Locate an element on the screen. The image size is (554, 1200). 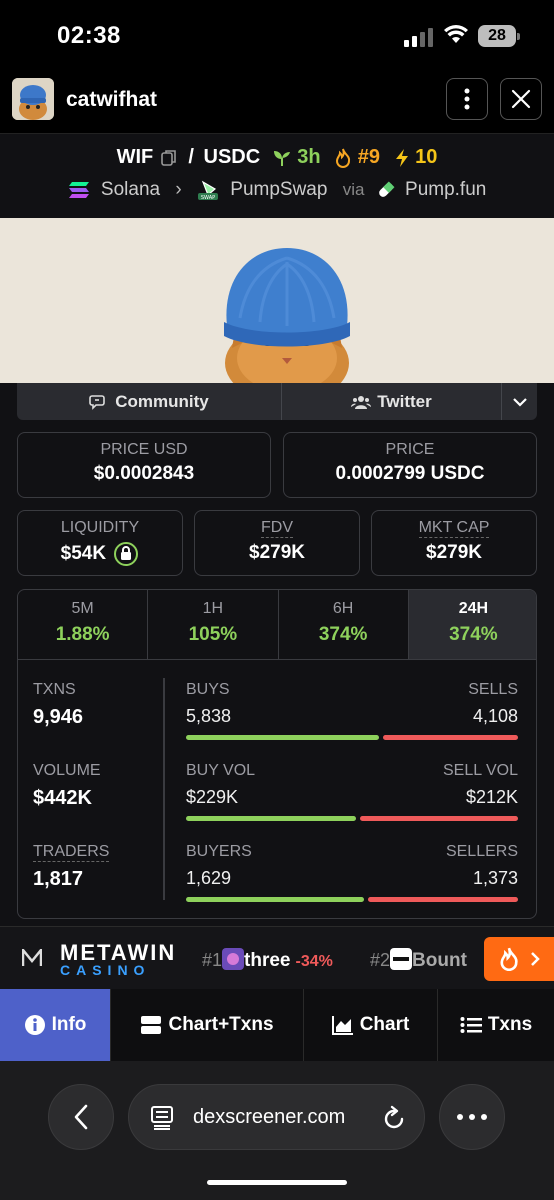
back-button is located at coordinates (81, 1117).